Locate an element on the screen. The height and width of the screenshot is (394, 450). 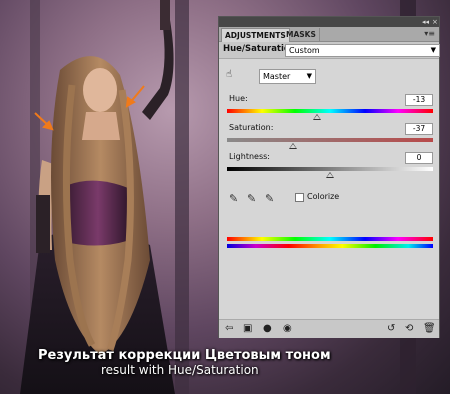
panel-title-strip: ◂◂ × is located at coordinates (329, 22).